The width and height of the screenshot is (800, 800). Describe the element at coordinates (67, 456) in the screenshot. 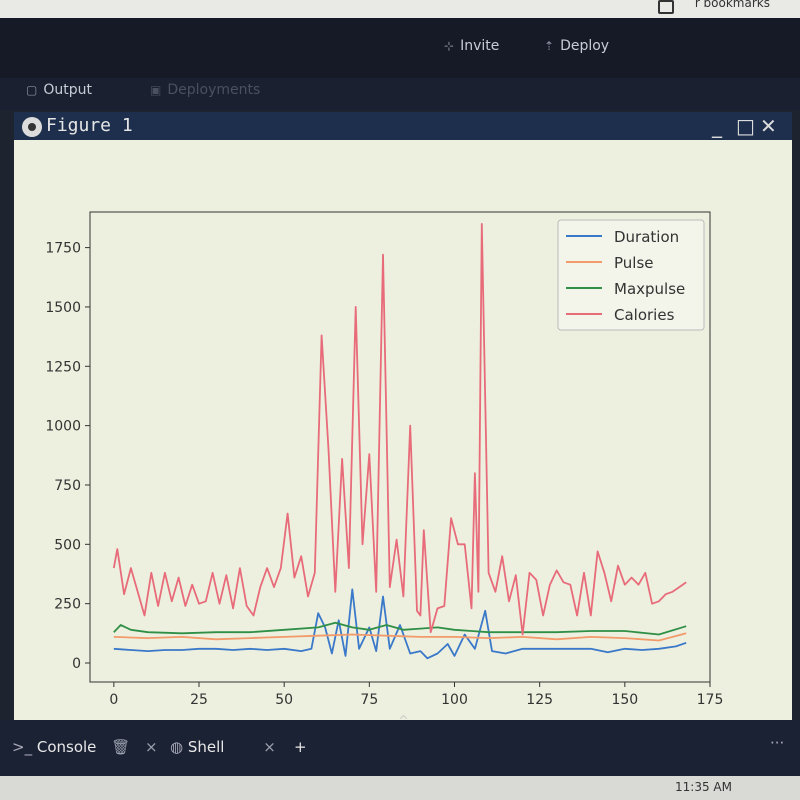

I see `y-axis: 0 250 500 750 1000 1250 1500 1750` at that location.